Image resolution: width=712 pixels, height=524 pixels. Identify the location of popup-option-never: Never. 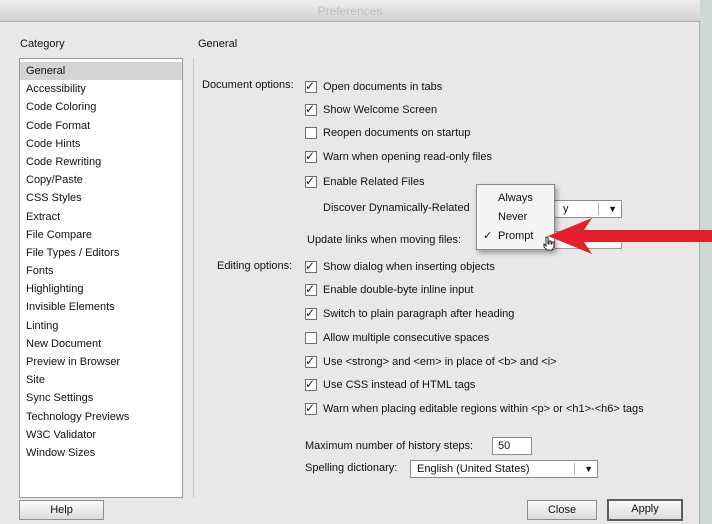
(515, 217).